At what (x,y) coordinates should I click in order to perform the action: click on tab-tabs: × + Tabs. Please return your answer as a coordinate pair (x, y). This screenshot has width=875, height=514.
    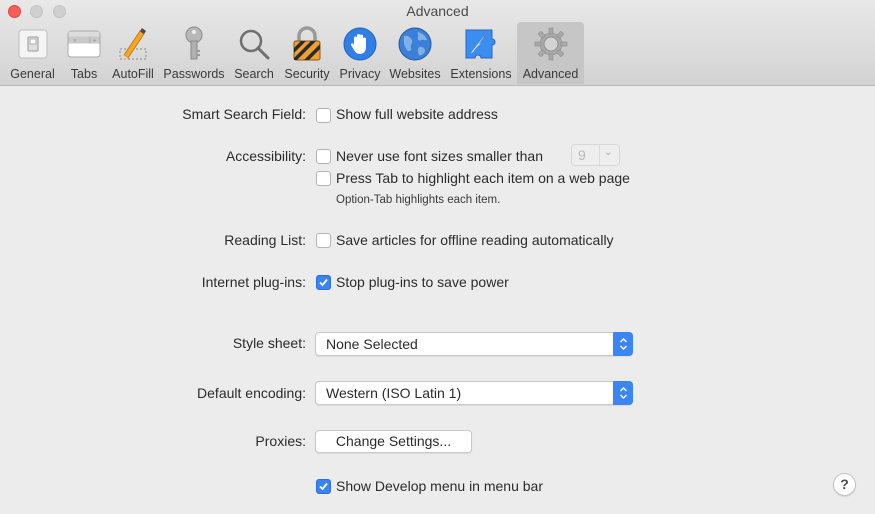
    Looking at the image, I should click on (84, 53).